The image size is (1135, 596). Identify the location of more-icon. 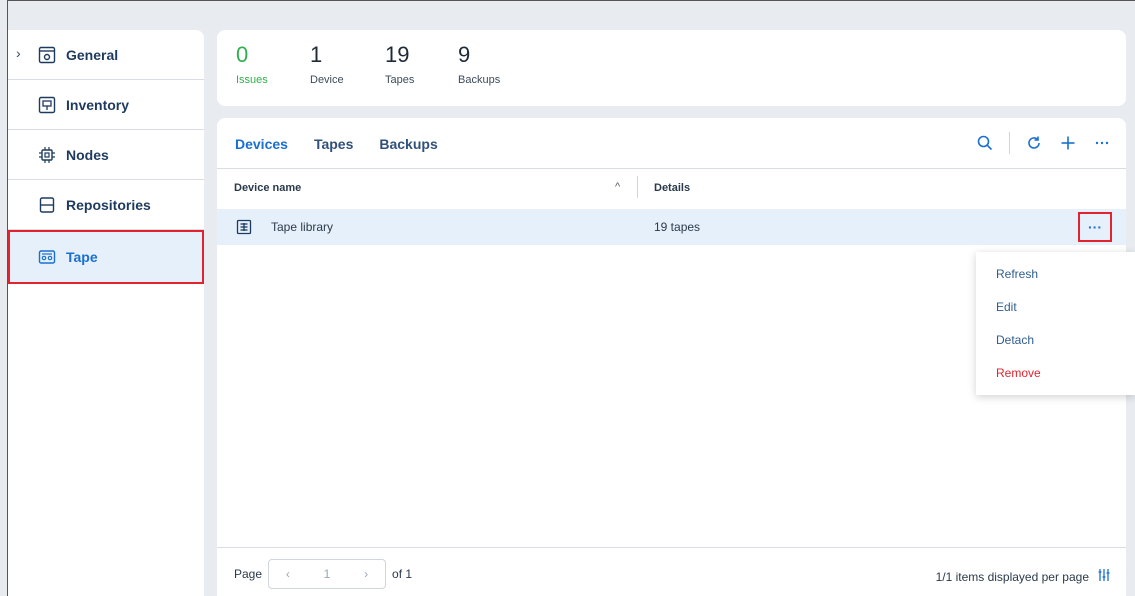
(1102, 143).